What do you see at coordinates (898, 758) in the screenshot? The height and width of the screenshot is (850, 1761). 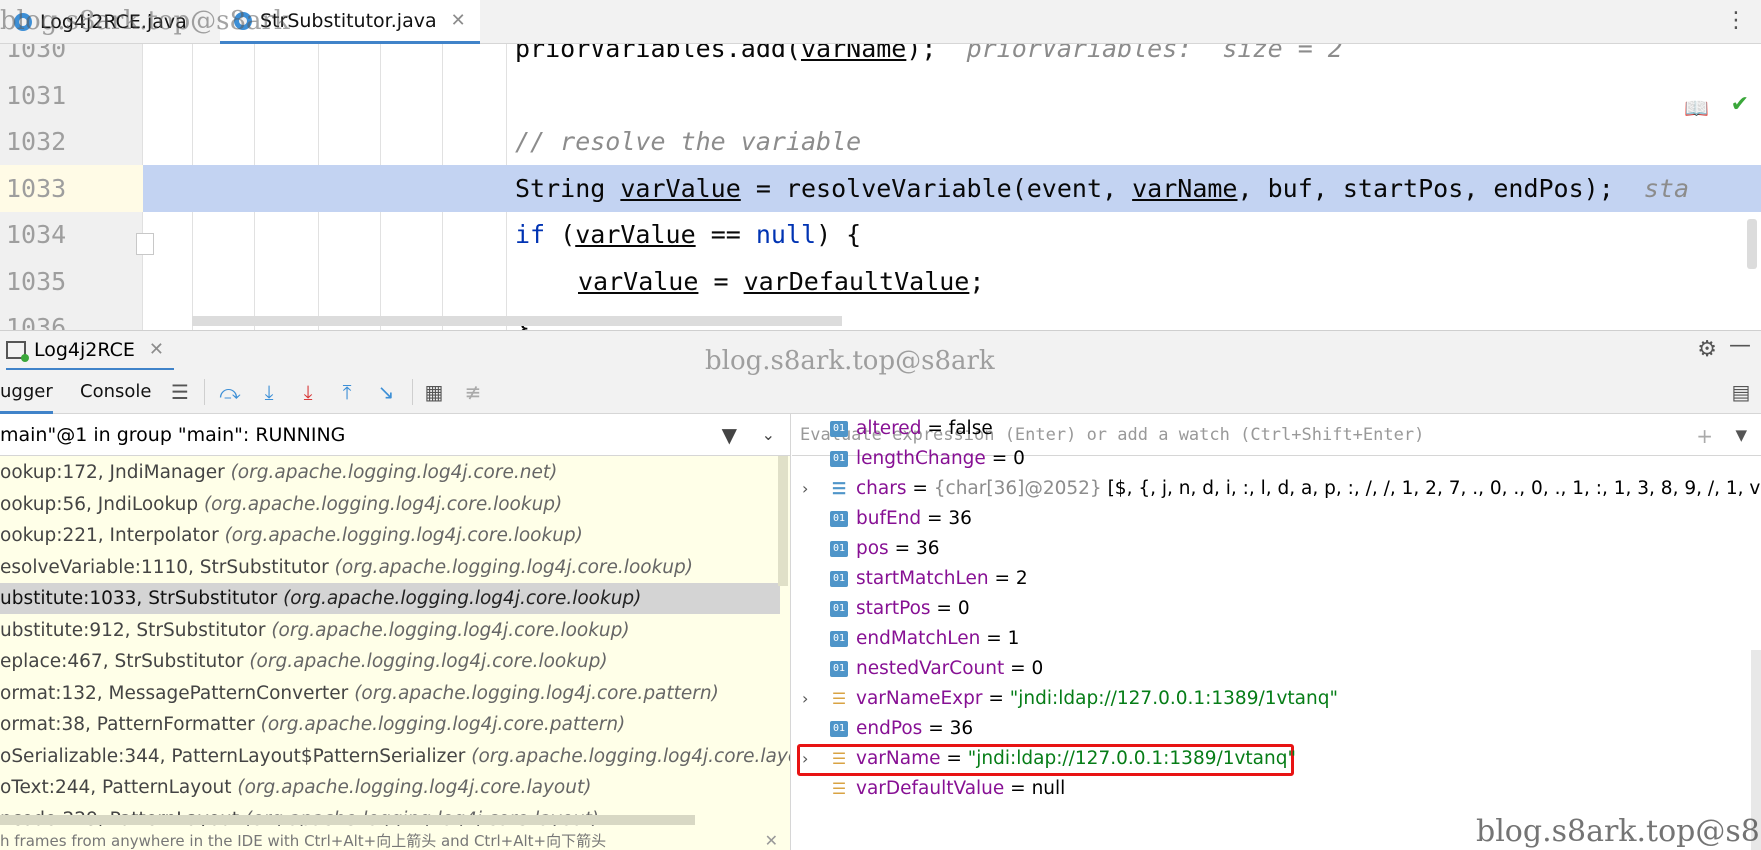 I see `variable-name: varName` at bounding box center [898, 758].